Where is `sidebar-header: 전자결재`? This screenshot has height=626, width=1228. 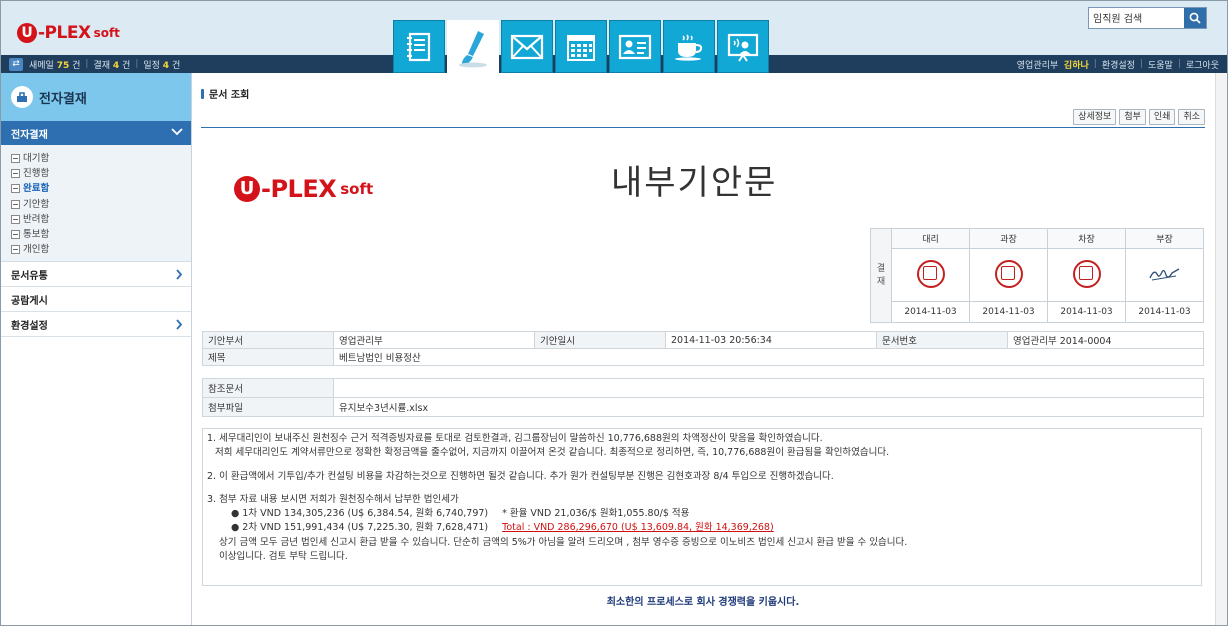
sidebar-header: 전자결재 is located at coordinates (96, 97).